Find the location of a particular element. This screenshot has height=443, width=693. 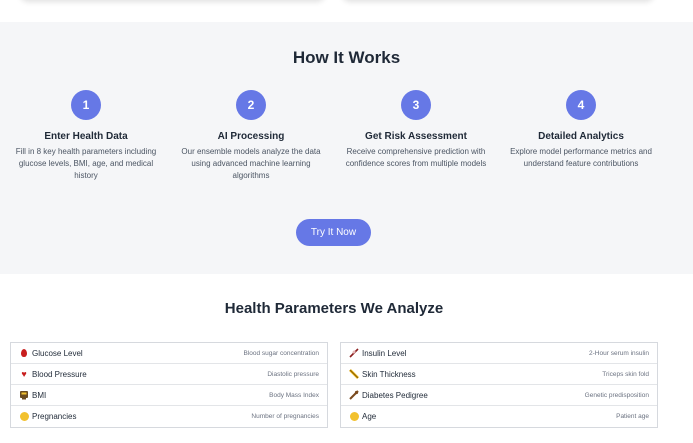

parameter-description: Patient age is located at coordinates (632, 416).